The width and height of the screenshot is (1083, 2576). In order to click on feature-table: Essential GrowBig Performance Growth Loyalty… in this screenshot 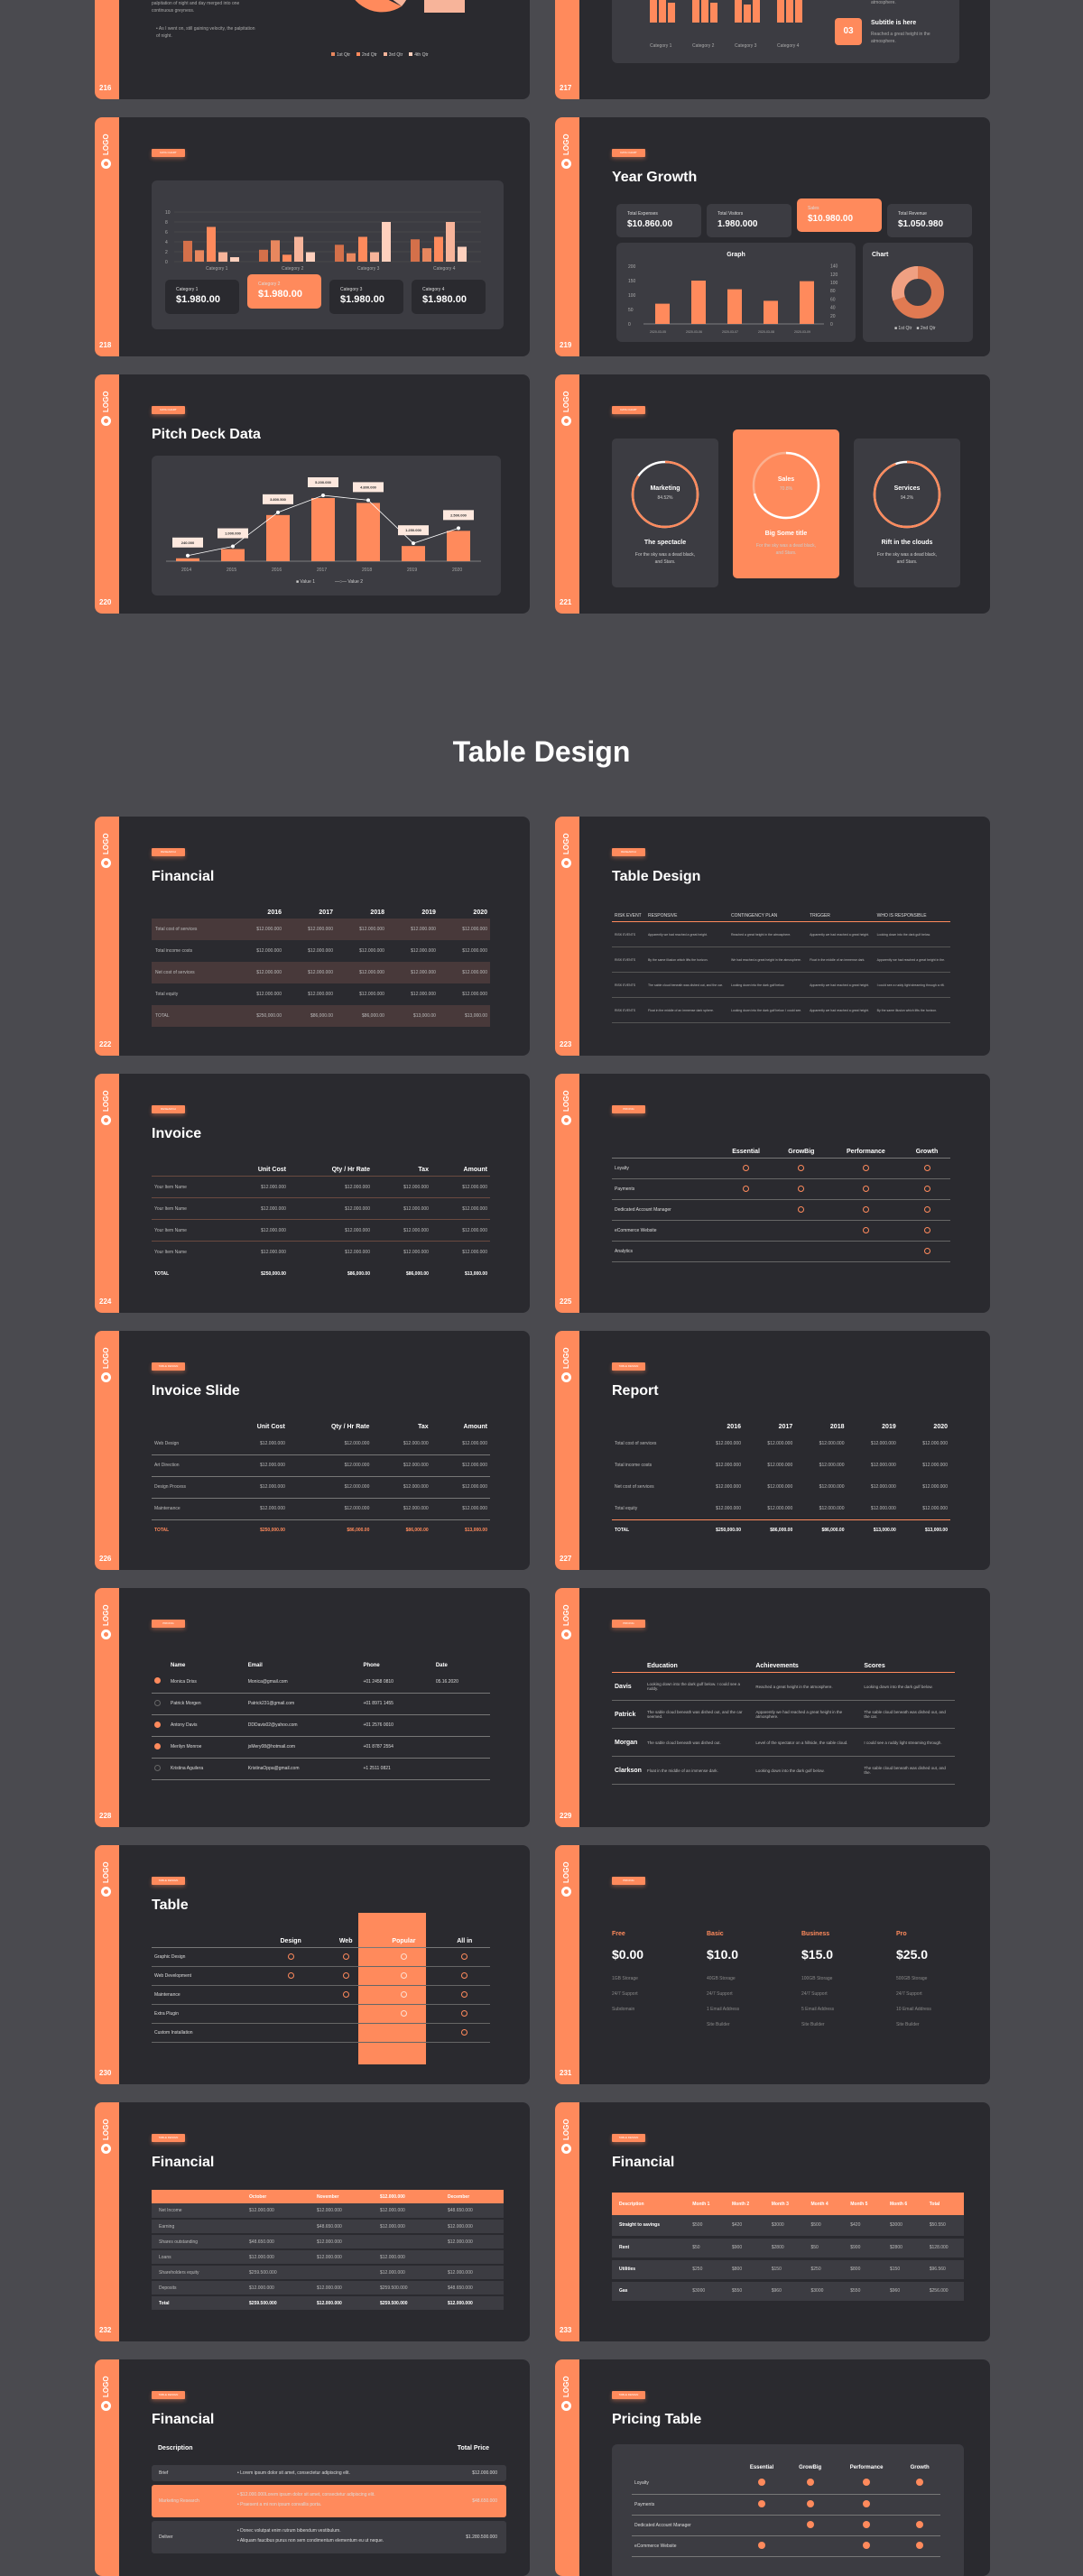, I will do `click(781, 1204)`.